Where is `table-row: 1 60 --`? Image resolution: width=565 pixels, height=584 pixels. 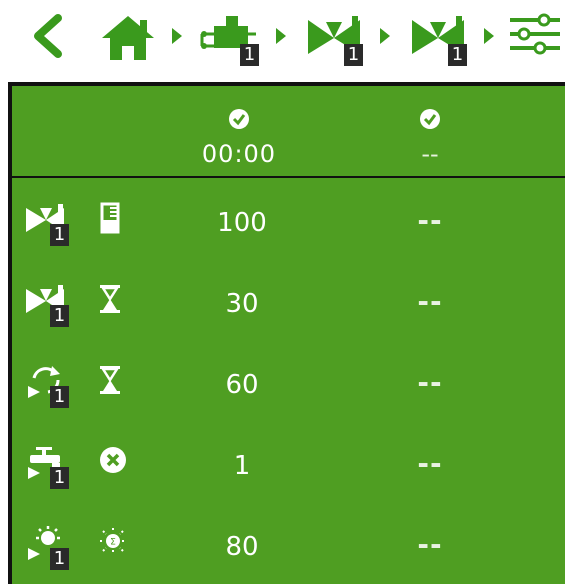
table-row: 1 60 -- is located at coordinates (288, 388).